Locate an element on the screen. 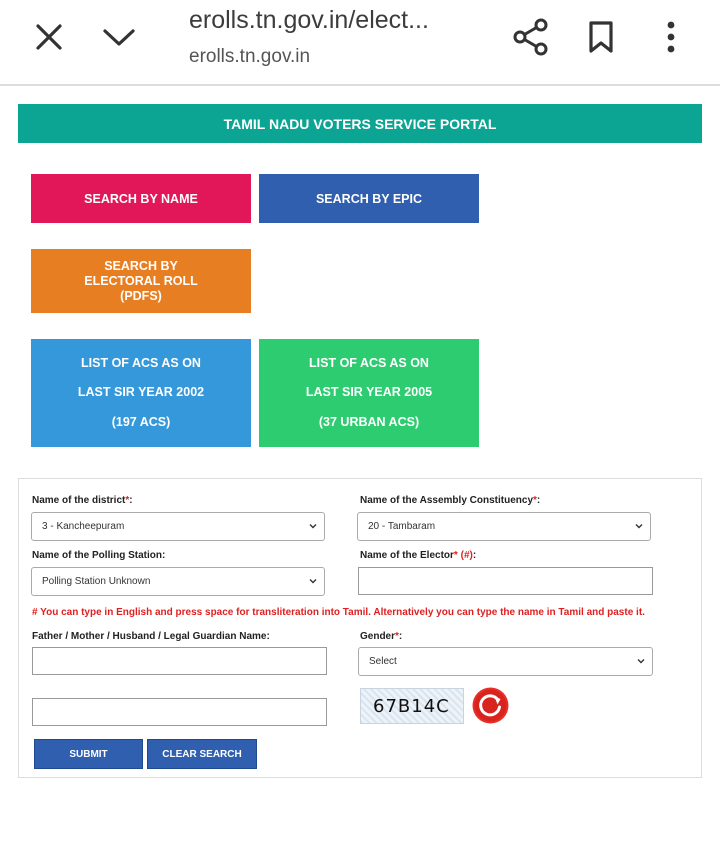 The height and width of the screenshot is (868, 720). search-by-name-button: SEARCH BY NAME is located at coordinates (141, 198).